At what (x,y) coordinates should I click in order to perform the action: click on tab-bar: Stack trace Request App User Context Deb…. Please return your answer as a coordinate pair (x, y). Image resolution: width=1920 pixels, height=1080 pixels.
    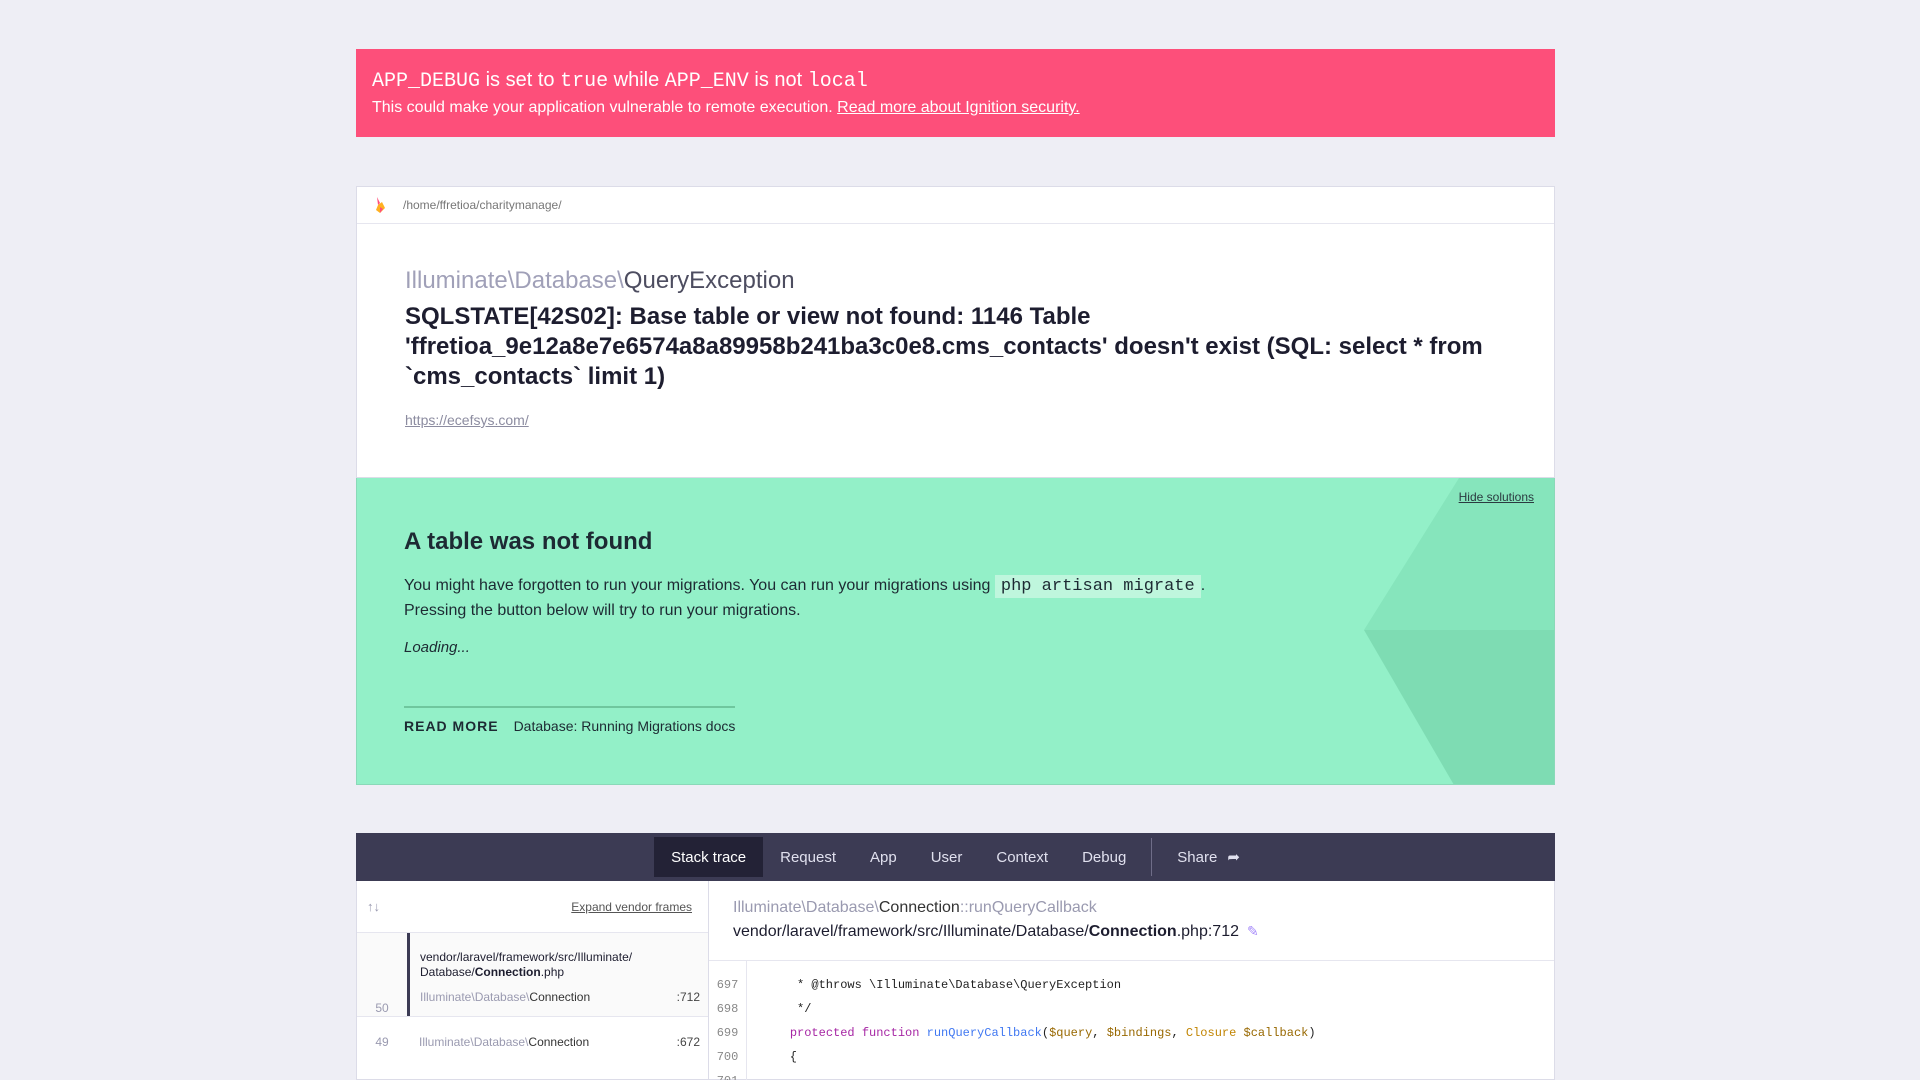
    Looking at the image, I should click on (955, 857).